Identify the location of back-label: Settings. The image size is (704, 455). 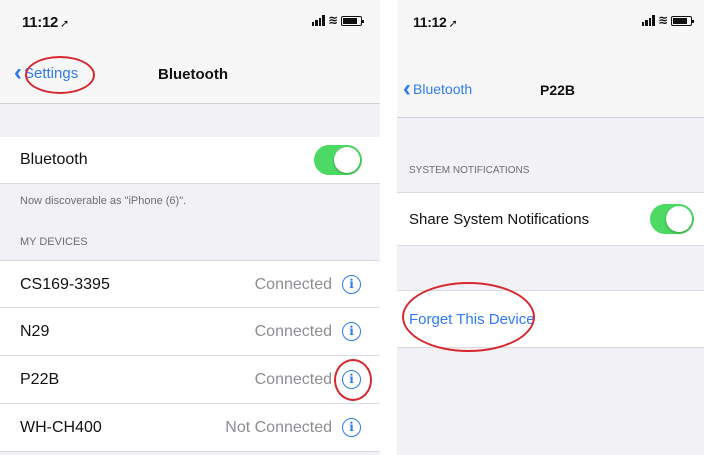
(51, 73).